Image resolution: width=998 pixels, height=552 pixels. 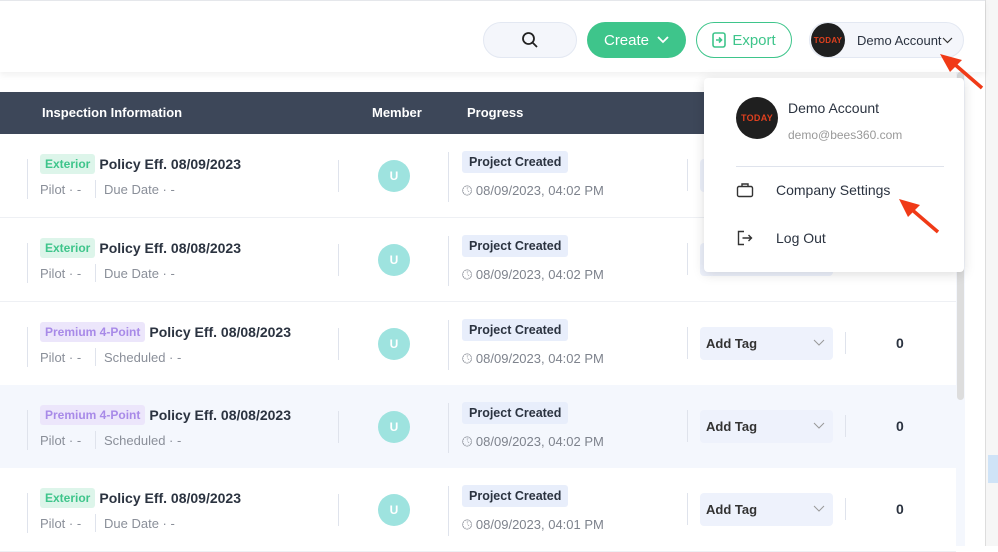 What do you see at coordinates (919, 216) in the screenshot?
I see `annotation-arrow-settings` at bounding box center [919, 216].